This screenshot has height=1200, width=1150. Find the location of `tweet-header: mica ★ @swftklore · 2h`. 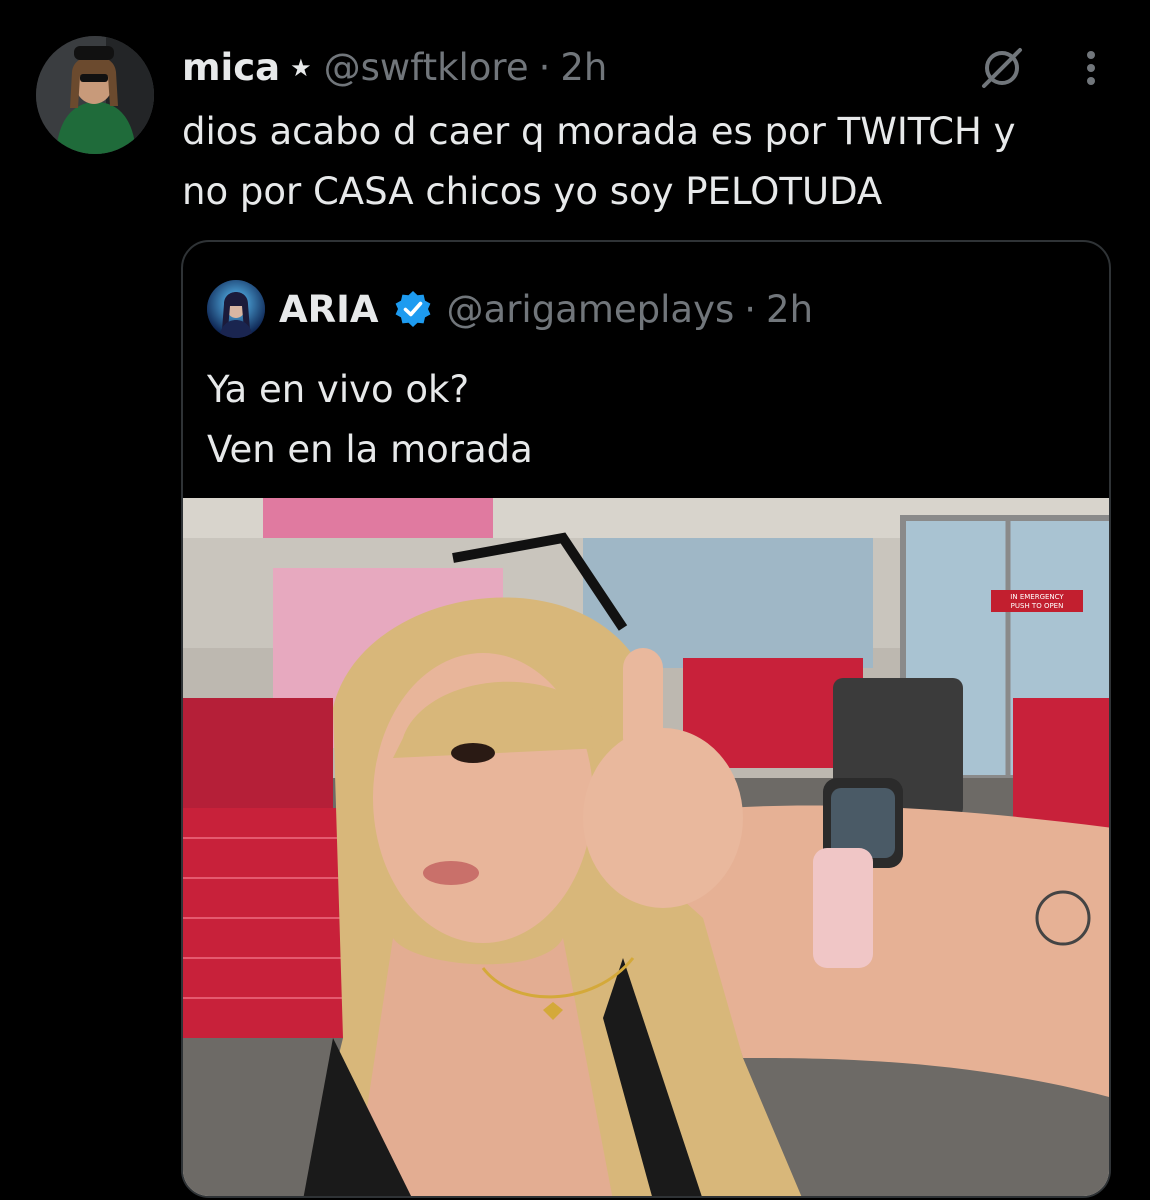

tweet-header: mica ★ @swftklore · 2h is located at coordinates (394, 68).